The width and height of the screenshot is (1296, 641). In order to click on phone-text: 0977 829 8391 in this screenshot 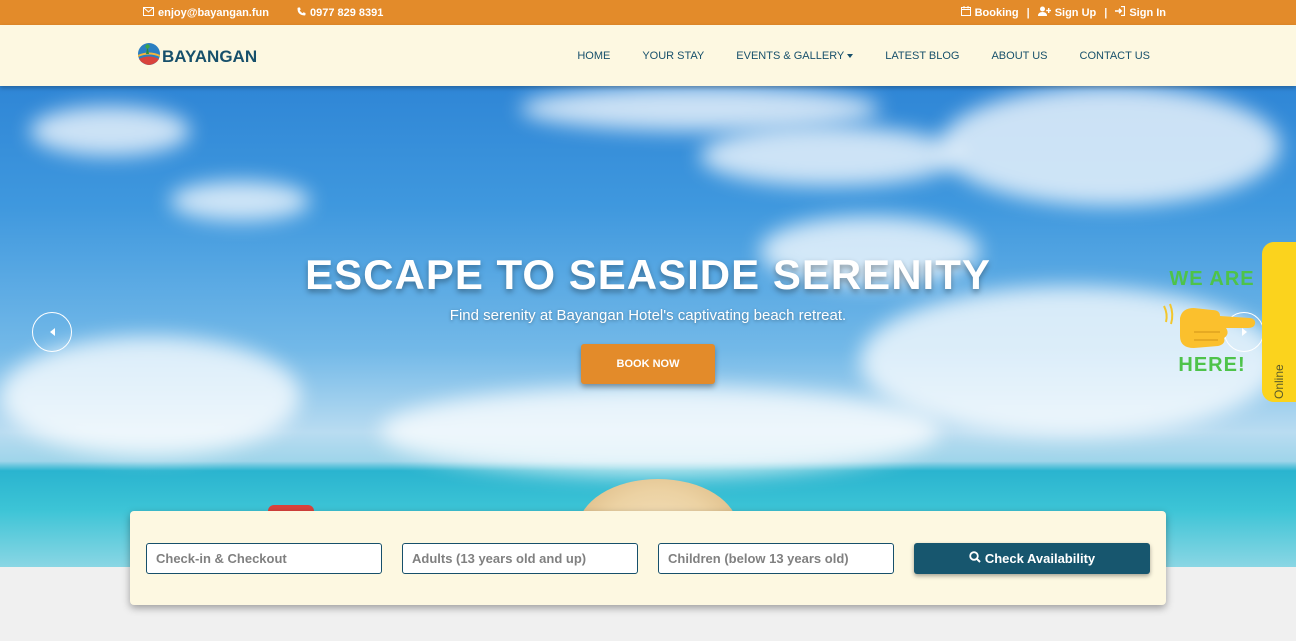, I will do `click(346, 12)`.